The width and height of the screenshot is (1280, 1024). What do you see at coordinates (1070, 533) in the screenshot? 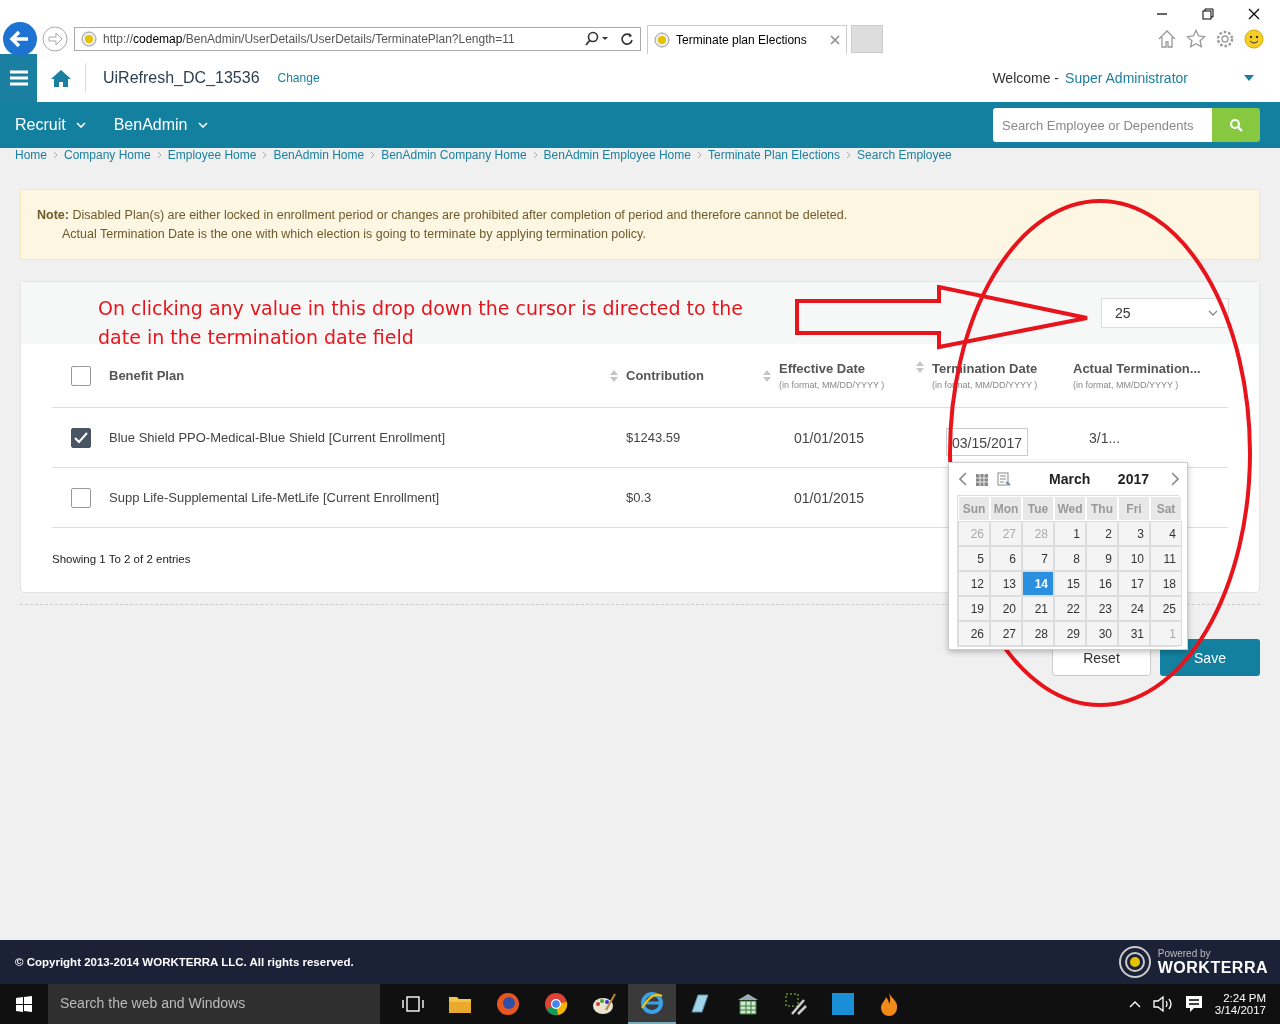
I see `calendar-day: 1` at bounding box center [1070, 533].